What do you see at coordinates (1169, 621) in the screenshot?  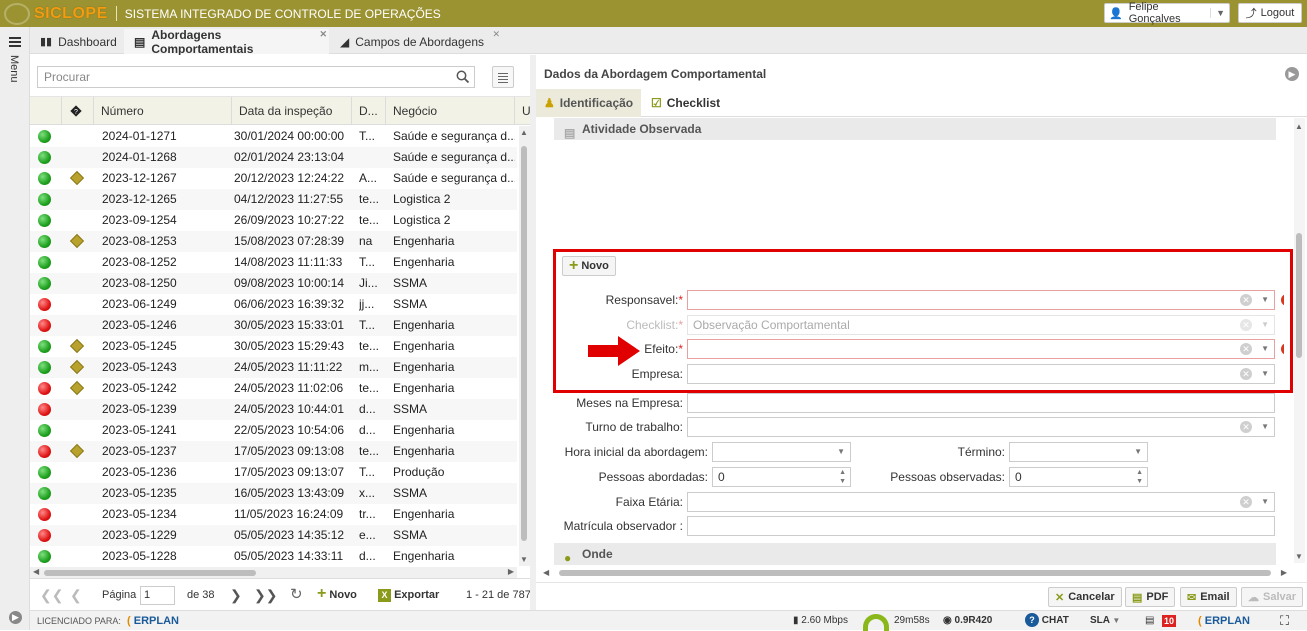 I see `notification-badge: 10` at bounding box center [1169, 621].